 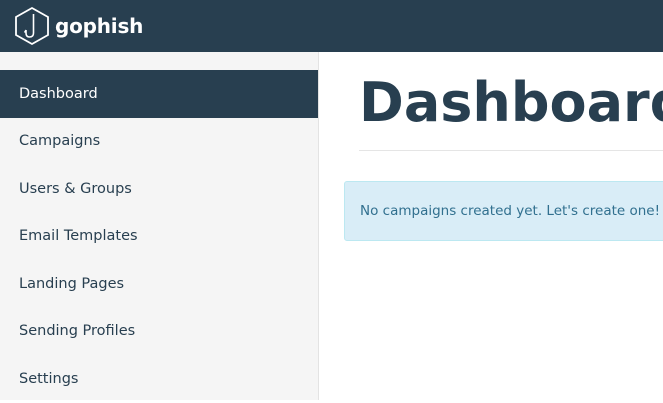 I want to click on brand-name: gophish, so click(x=99, y=26).